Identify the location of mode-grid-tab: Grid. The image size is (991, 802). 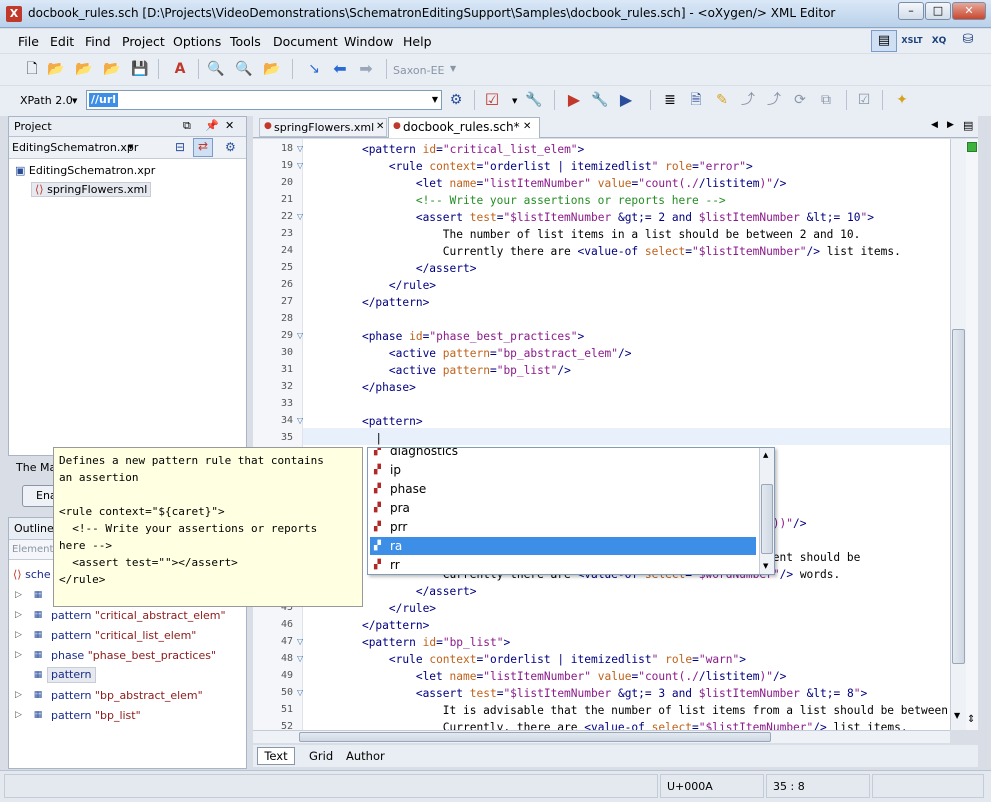
(321, 756).